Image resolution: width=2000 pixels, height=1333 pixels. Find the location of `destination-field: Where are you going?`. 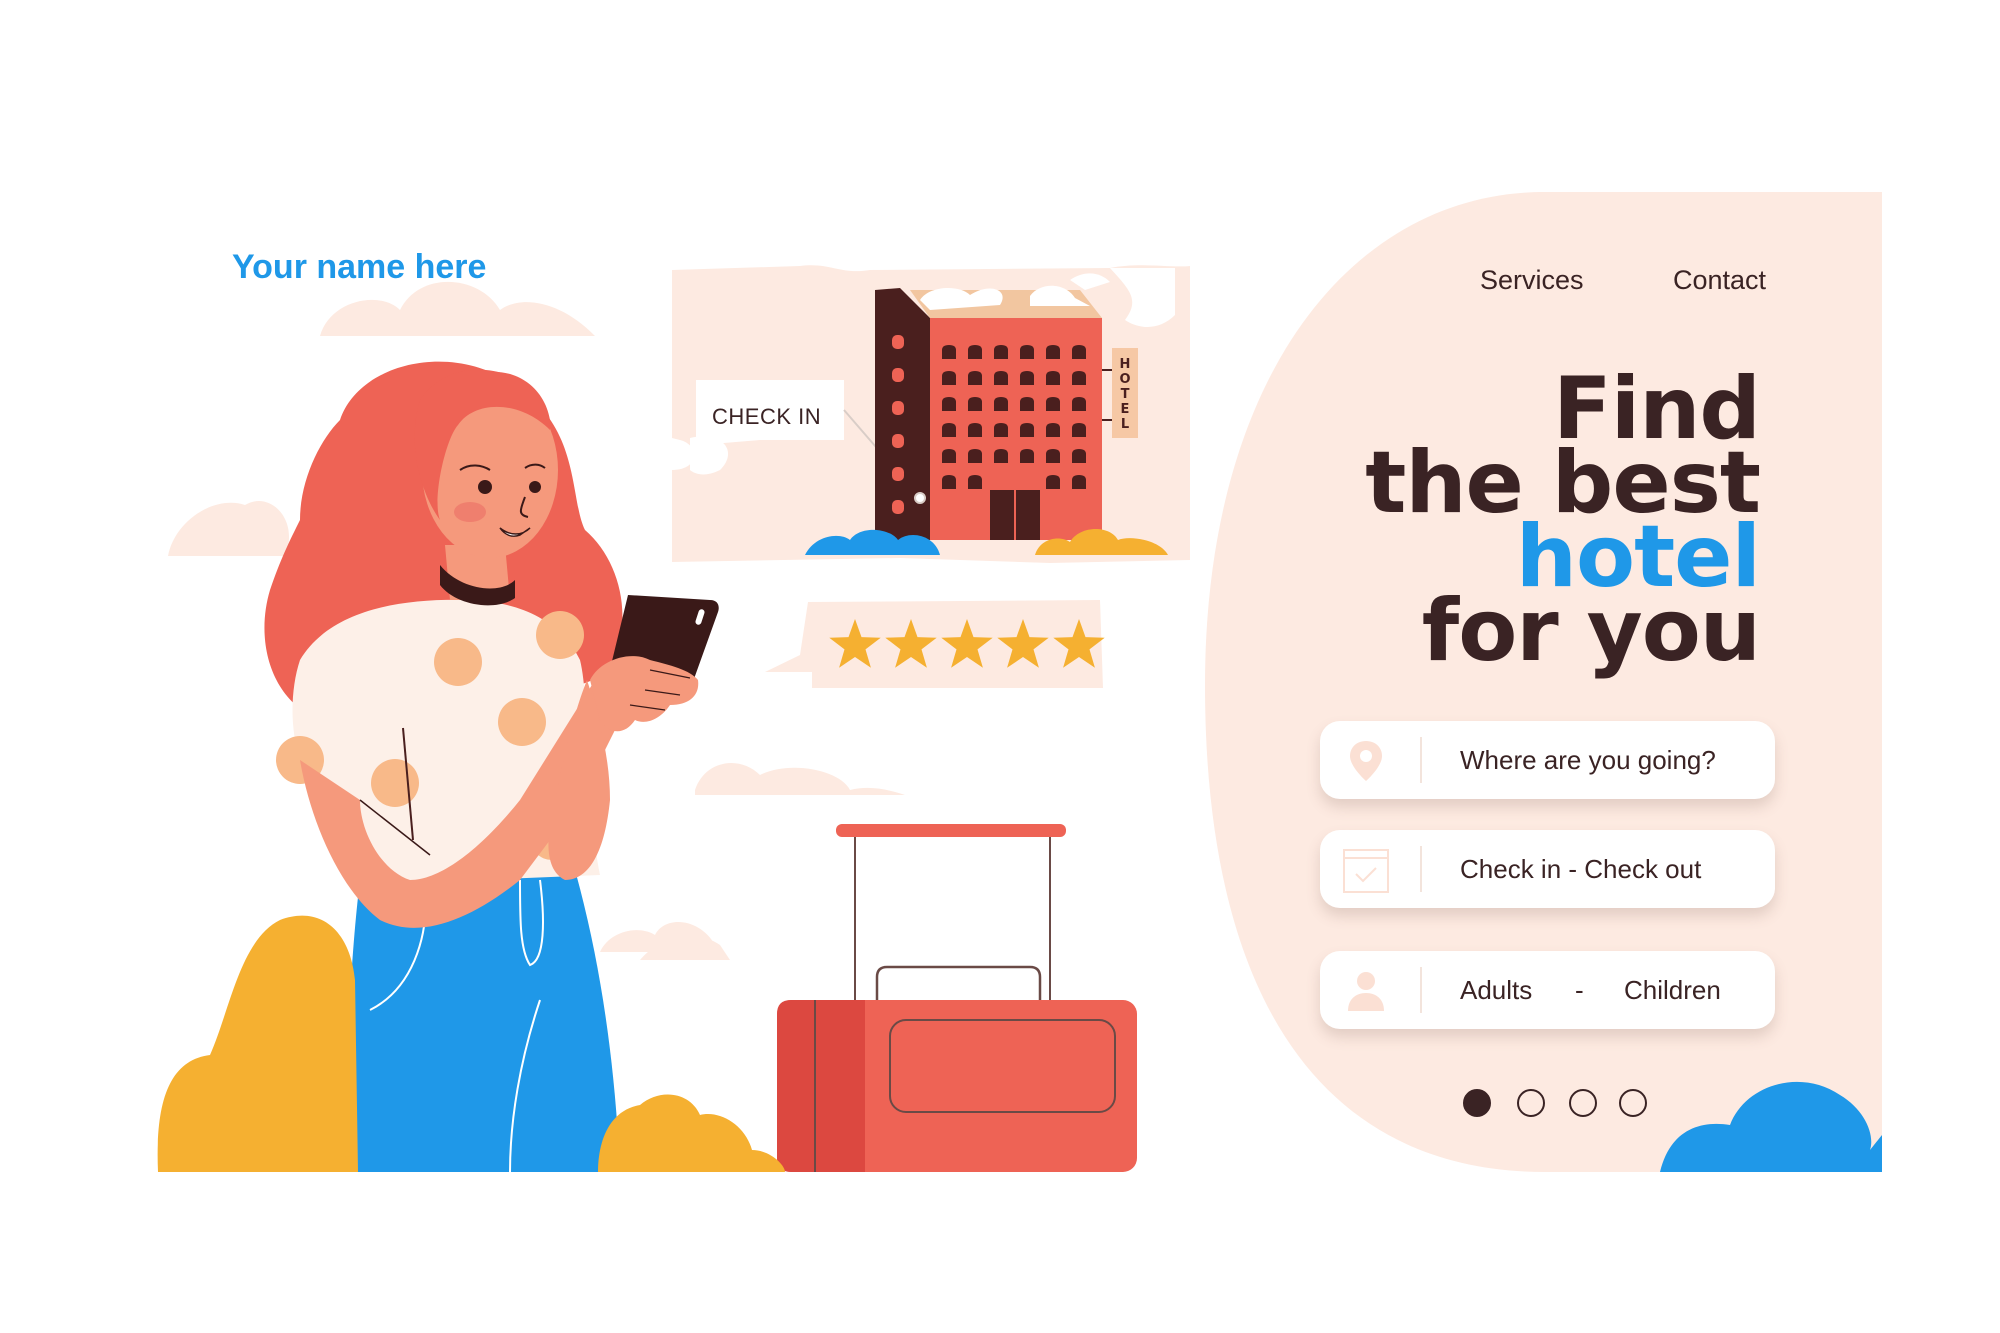

destination-field: Where are you going? is located at coordinates (1547, 760).